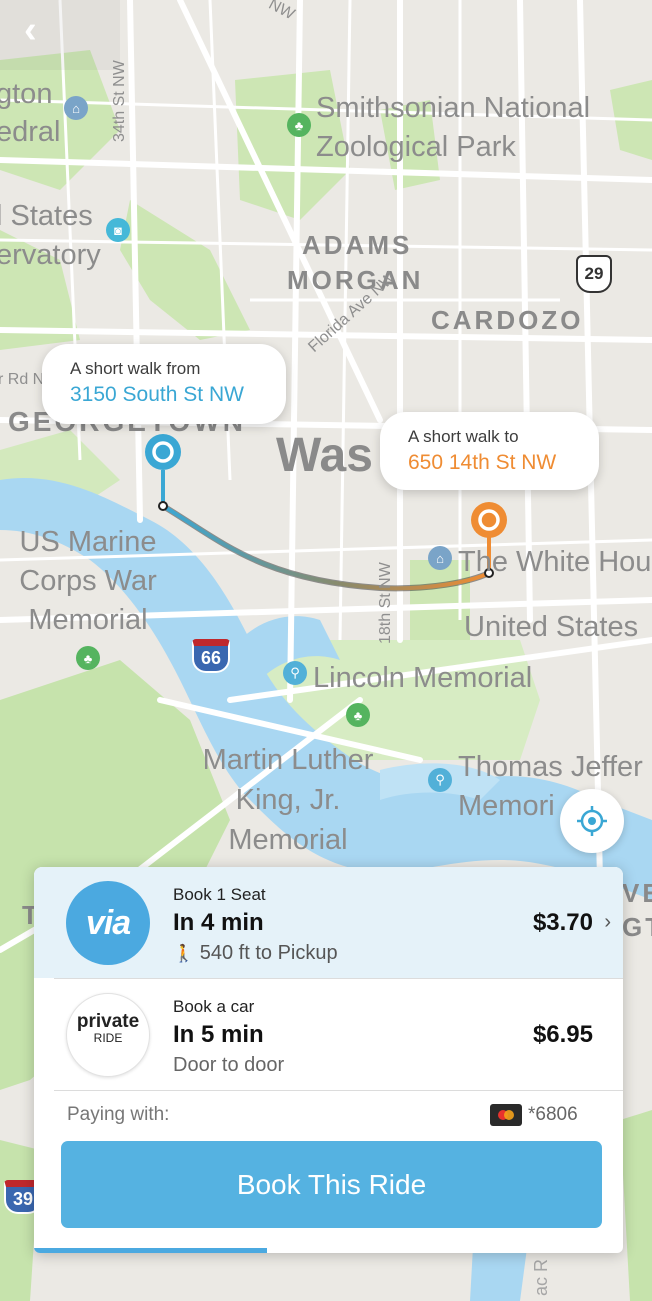 This screenshot has width=652, height=1301. I want to click on city-label: Was, so click(324, 455).